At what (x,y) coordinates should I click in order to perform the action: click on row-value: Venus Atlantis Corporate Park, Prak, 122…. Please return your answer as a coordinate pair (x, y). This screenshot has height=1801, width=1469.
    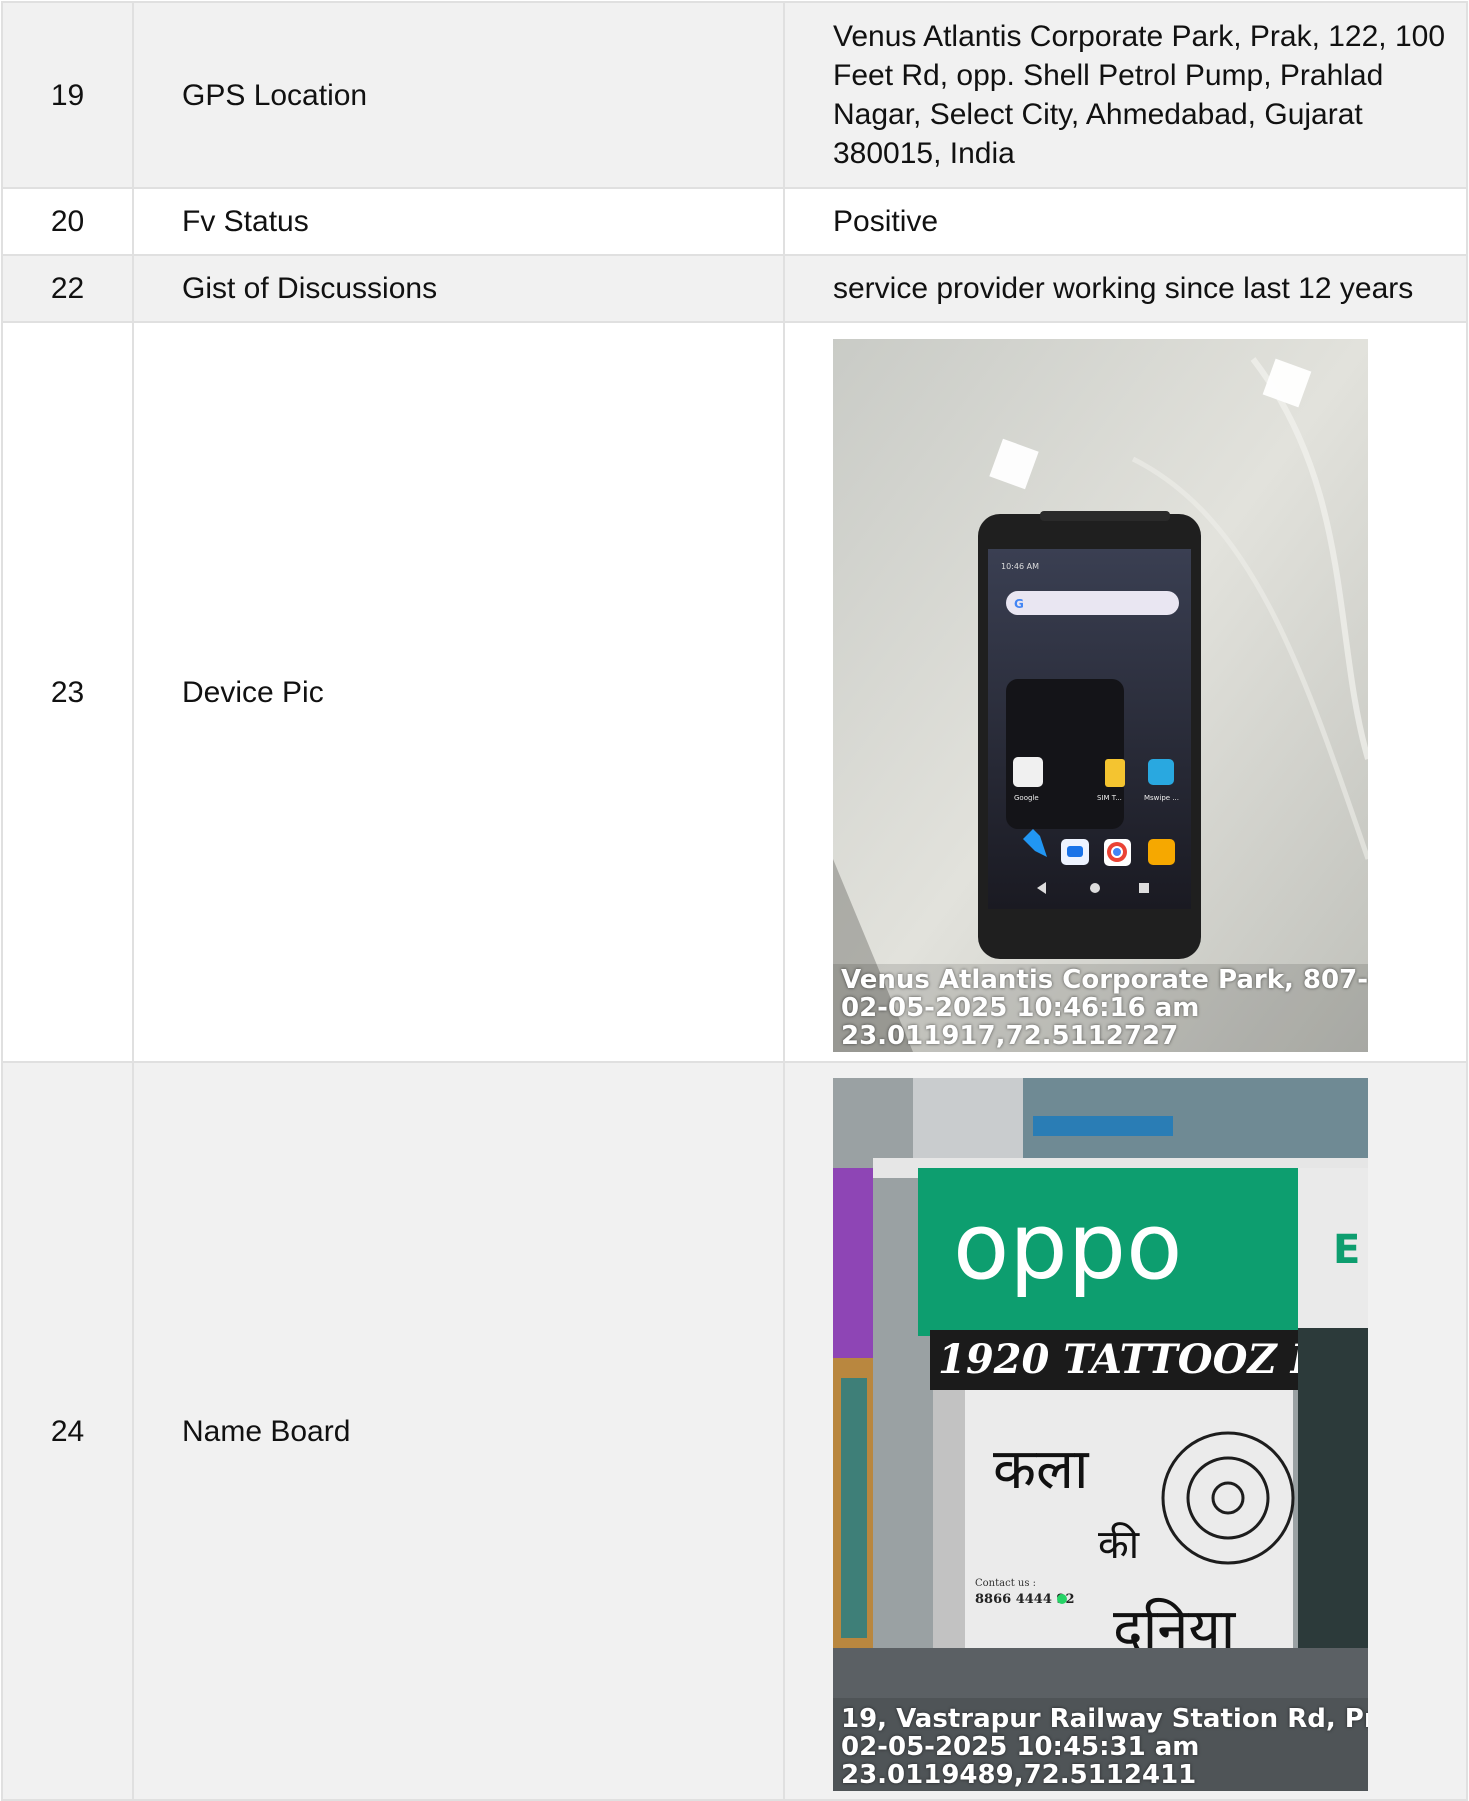
    Looking at the image, I should click on (1125, 95).